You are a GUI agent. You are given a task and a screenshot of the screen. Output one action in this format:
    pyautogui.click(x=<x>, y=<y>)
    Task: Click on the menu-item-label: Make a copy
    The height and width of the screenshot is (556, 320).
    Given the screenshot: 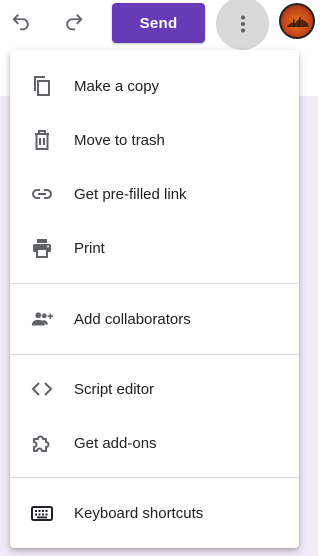 What is the action you would take?
    pyautogui.click(x=117, y=86)
    